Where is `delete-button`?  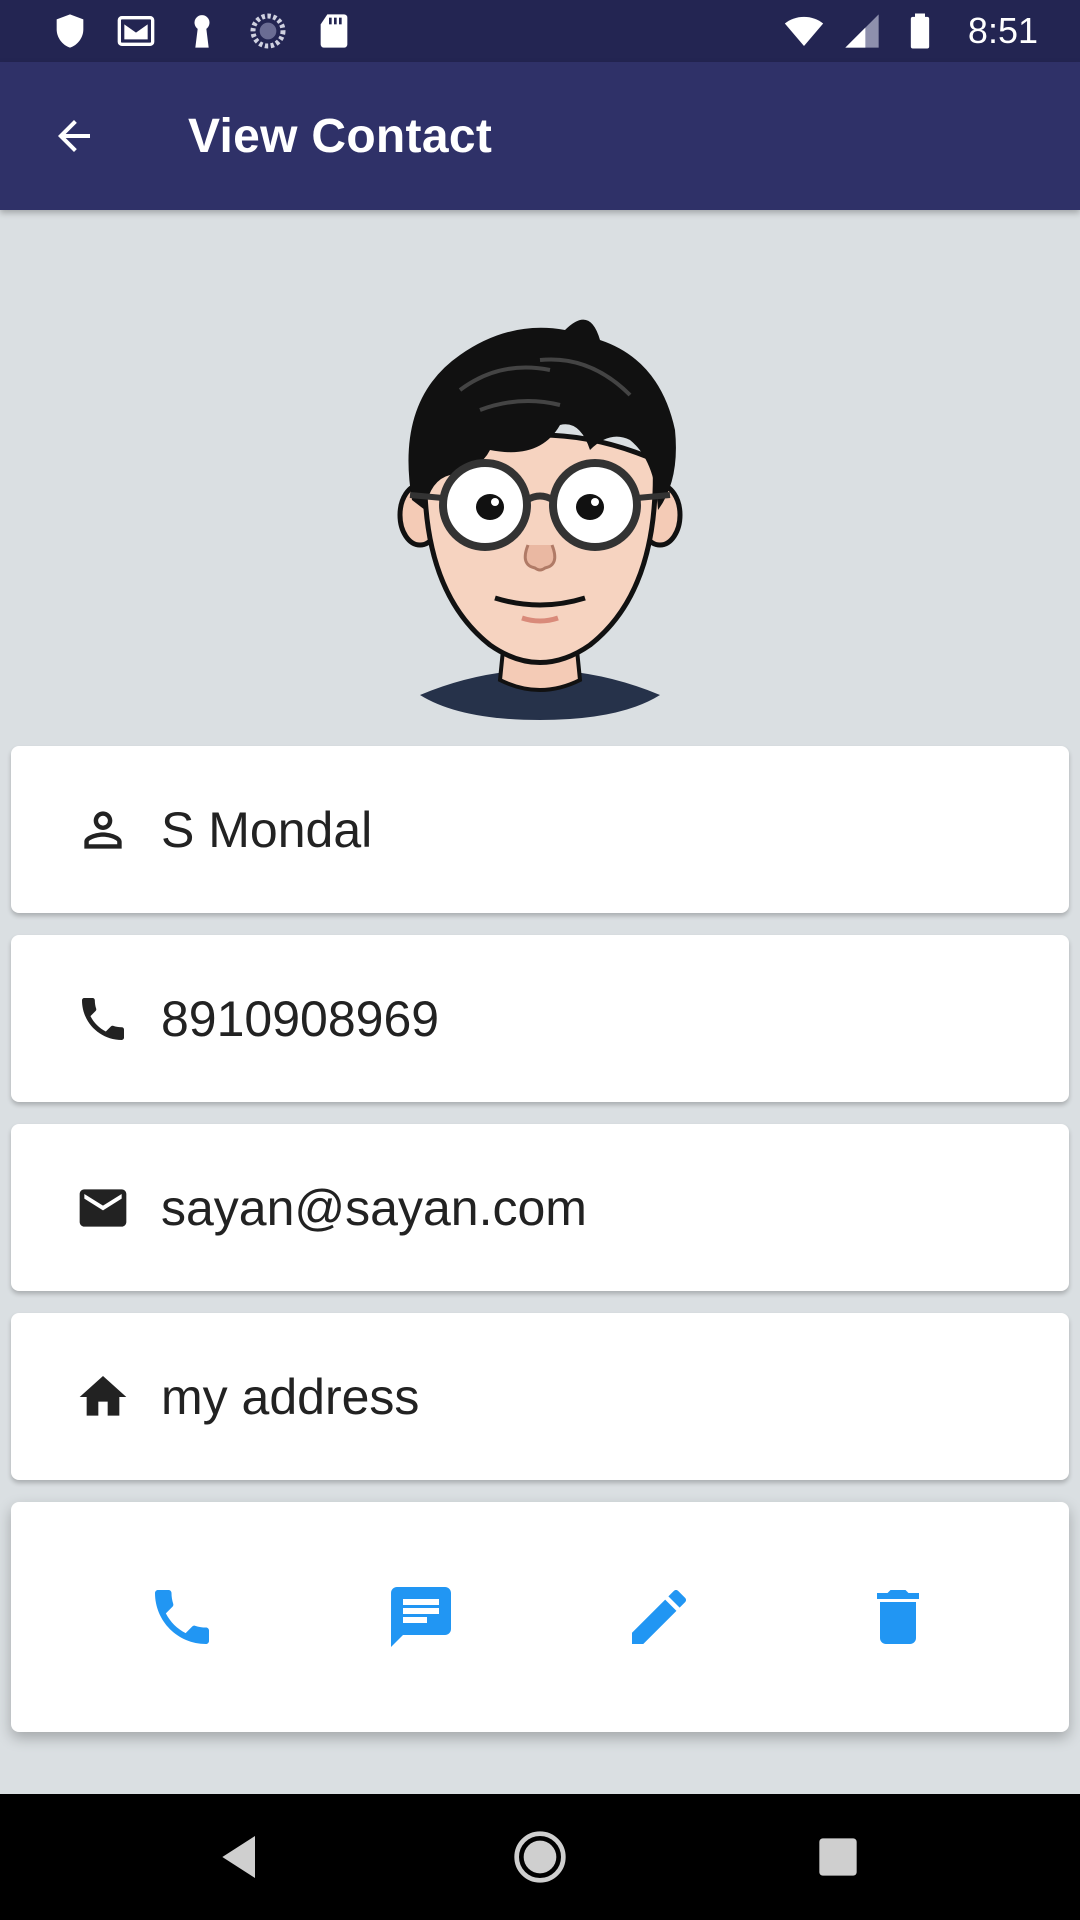
delete-button is located at coordinates (898, 1617).